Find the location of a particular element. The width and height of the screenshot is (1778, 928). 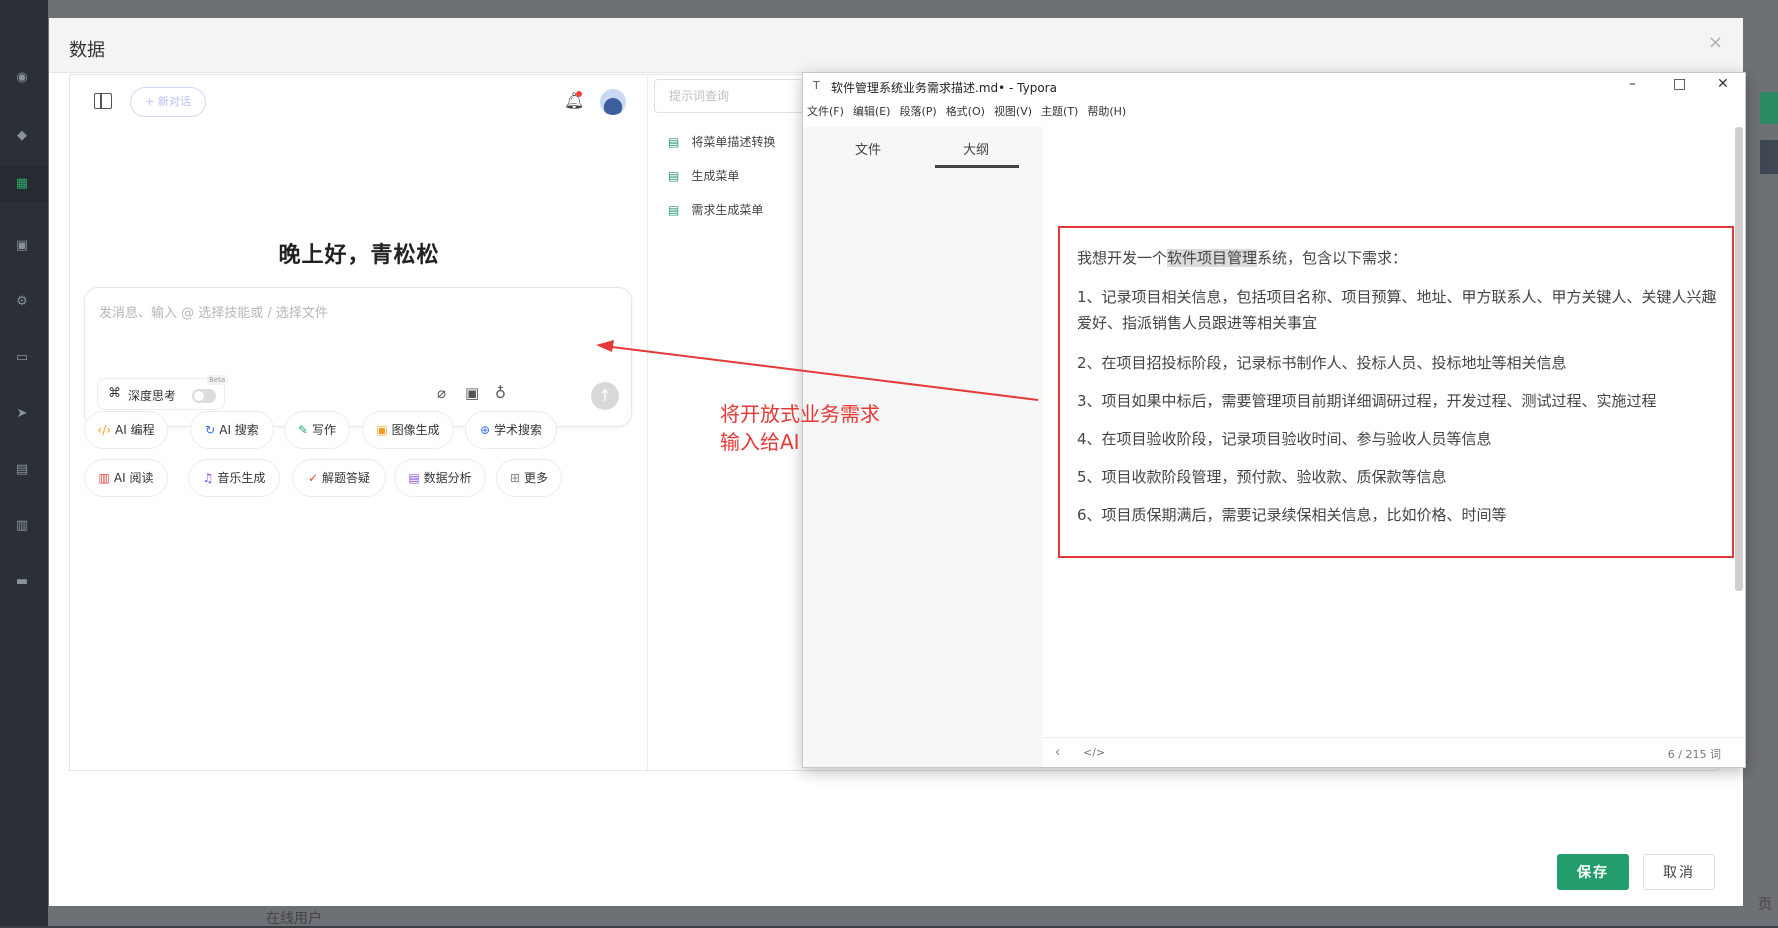

deep-think-switch is located at coordinates (204, 396).